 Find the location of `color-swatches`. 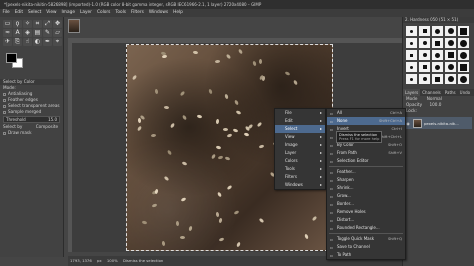

color-swatches is located at coordinates (31, 64).